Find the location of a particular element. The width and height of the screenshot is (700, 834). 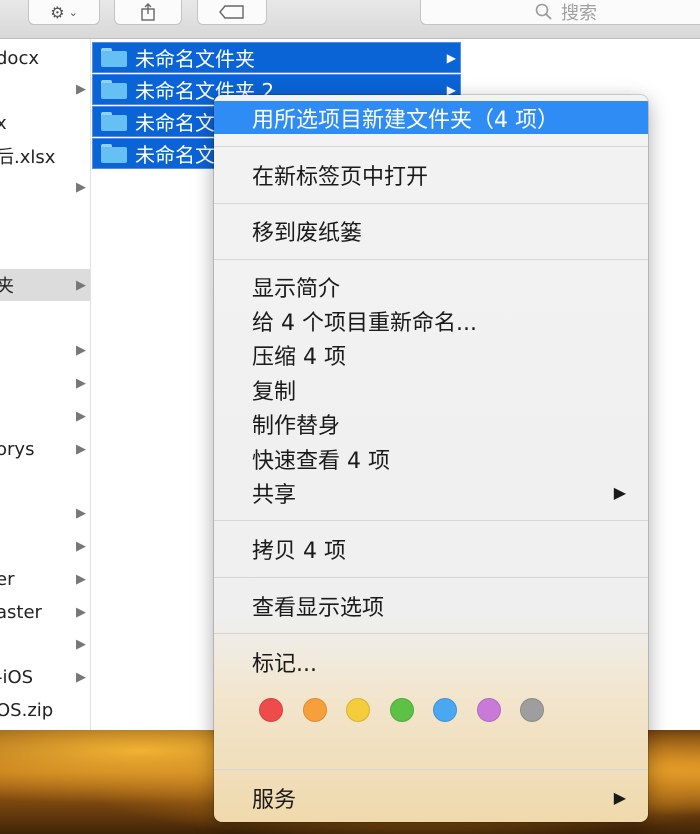

menu-item-new-folder-with-selection: 用所选项目新建文件夹（4 项） is located at coordinates (431, 117).